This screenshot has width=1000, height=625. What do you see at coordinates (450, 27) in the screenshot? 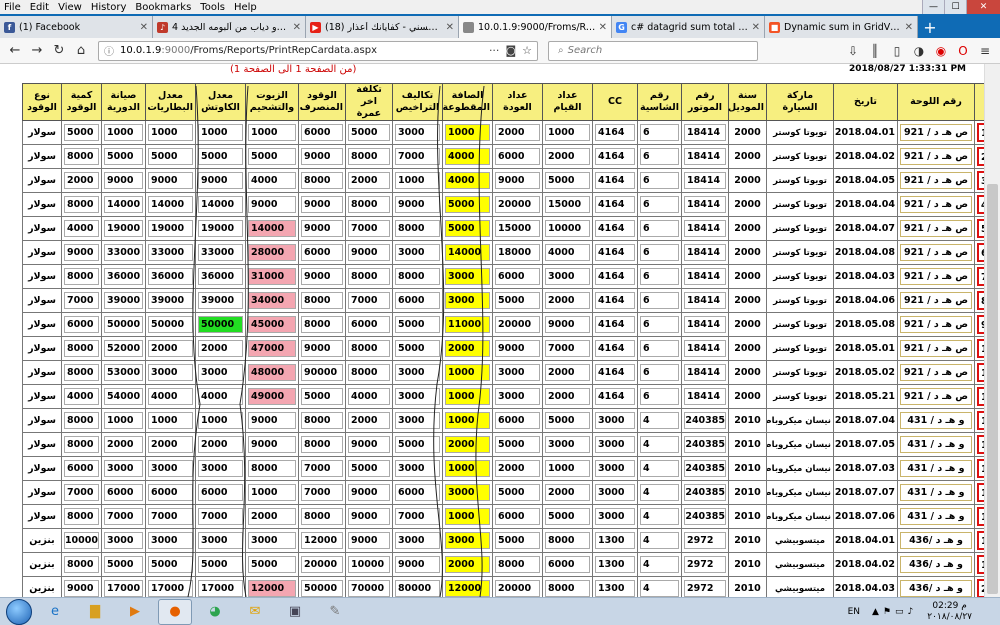
I see `close-tab-icon: ✕` at bounding box center [450, 27].